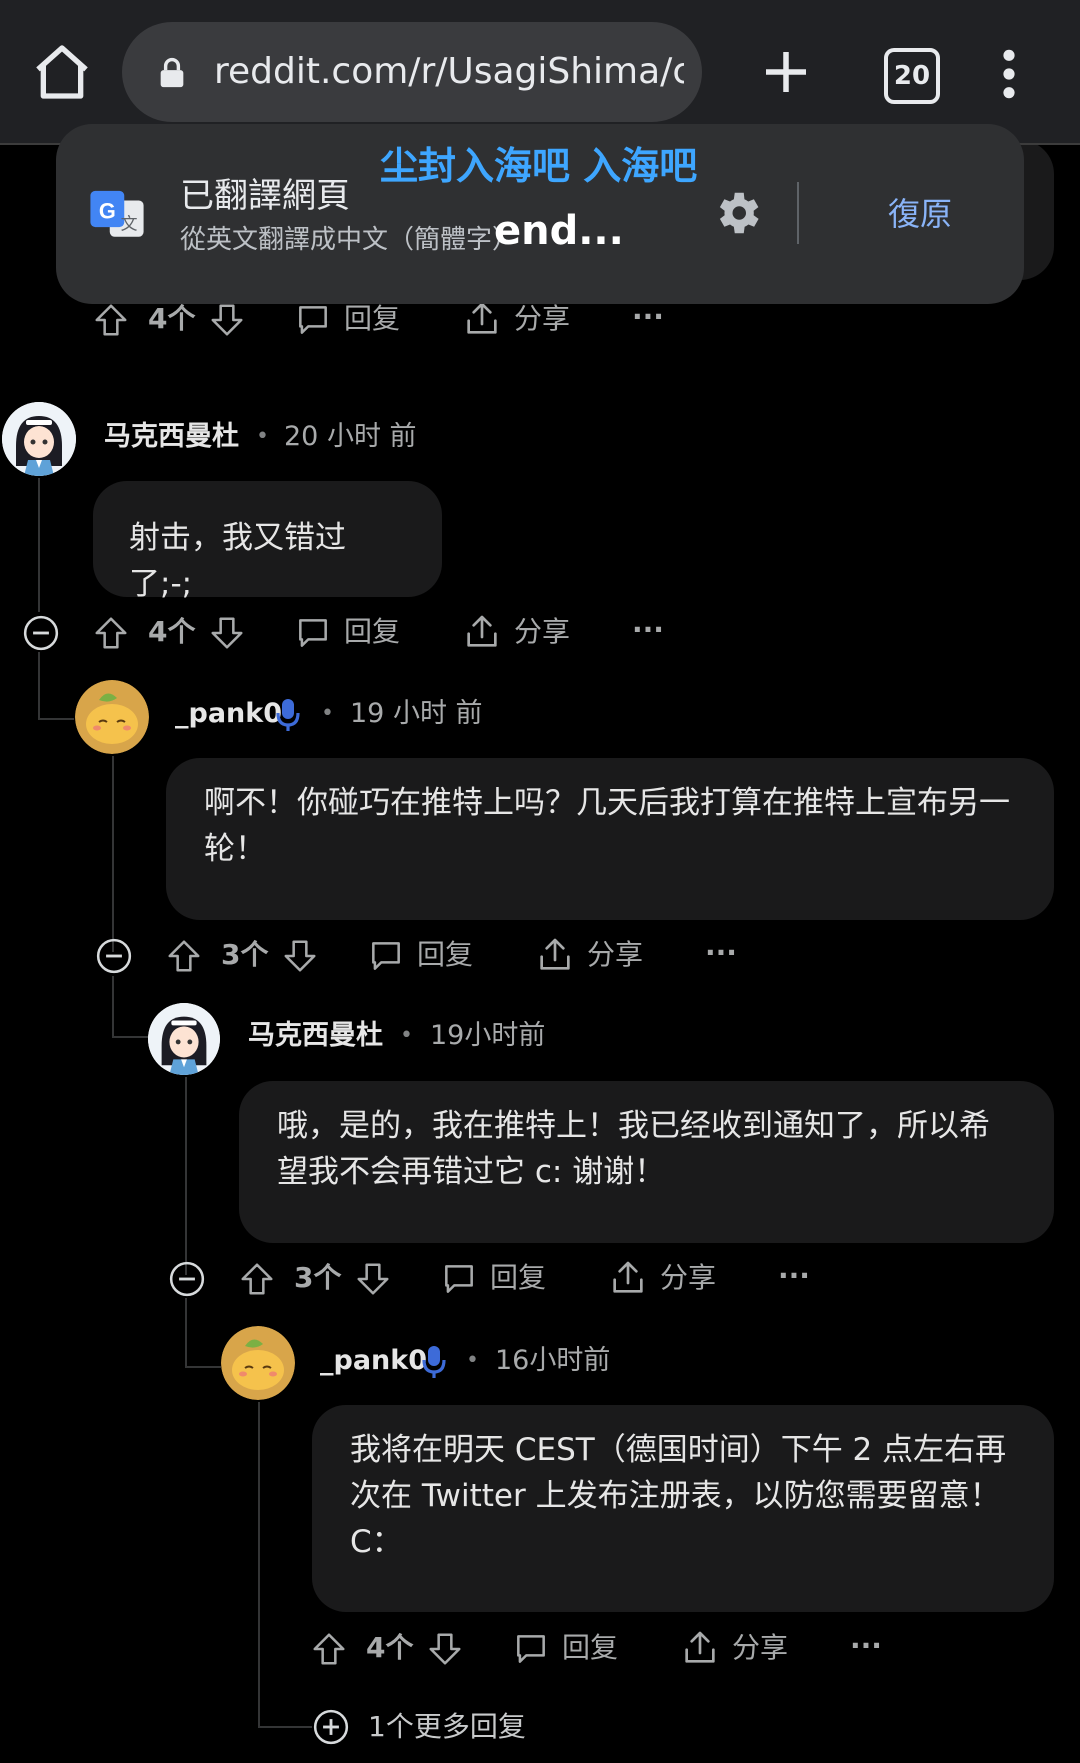  Describe the element at coordinates (416, 713) in the screenshot. I see `comment-timestamp: 19 小时 前` at that location.